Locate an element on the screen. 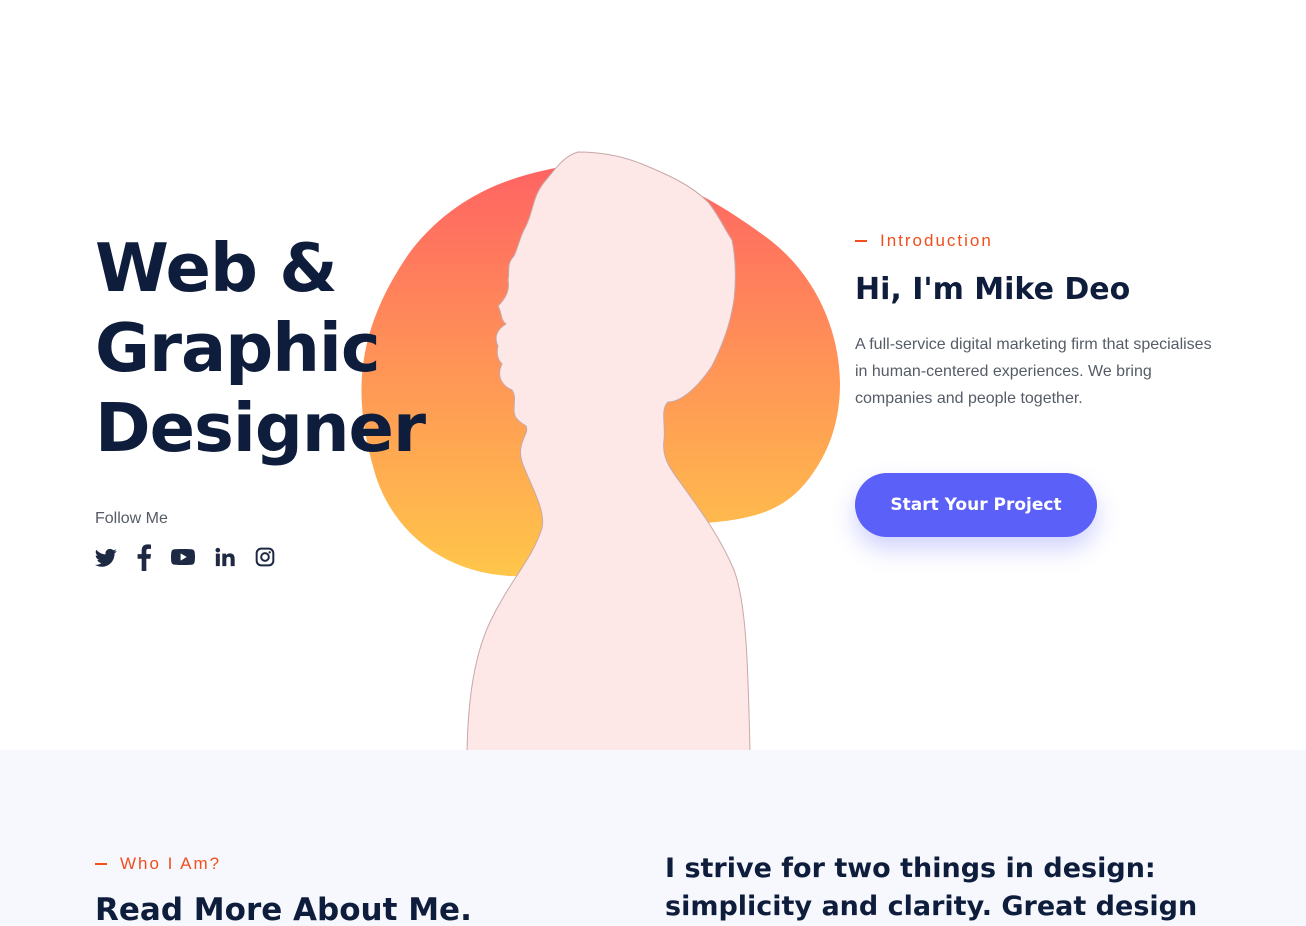 The height and width of the screenshot is (926, 1306). hero-title-line: Web & is located at coordinates (216, 268).